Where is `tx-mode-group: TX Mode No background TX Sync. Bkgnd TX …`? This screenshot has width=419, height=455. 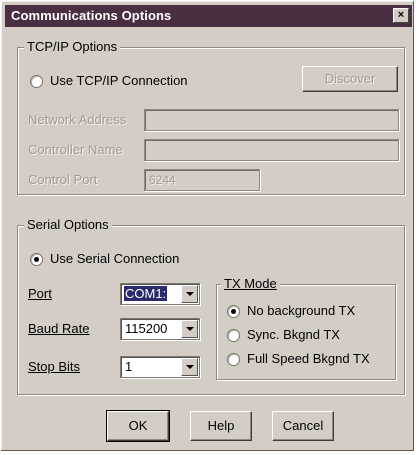 tx-mode-group: TX Mode No background TX Sync. Bkgnd TX … is located at coordinates (306, 328).